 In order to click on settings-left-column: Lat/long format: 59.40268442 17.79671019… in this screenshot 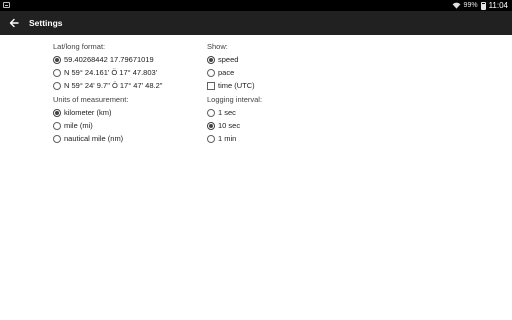, I will do `click(128, 93)`.